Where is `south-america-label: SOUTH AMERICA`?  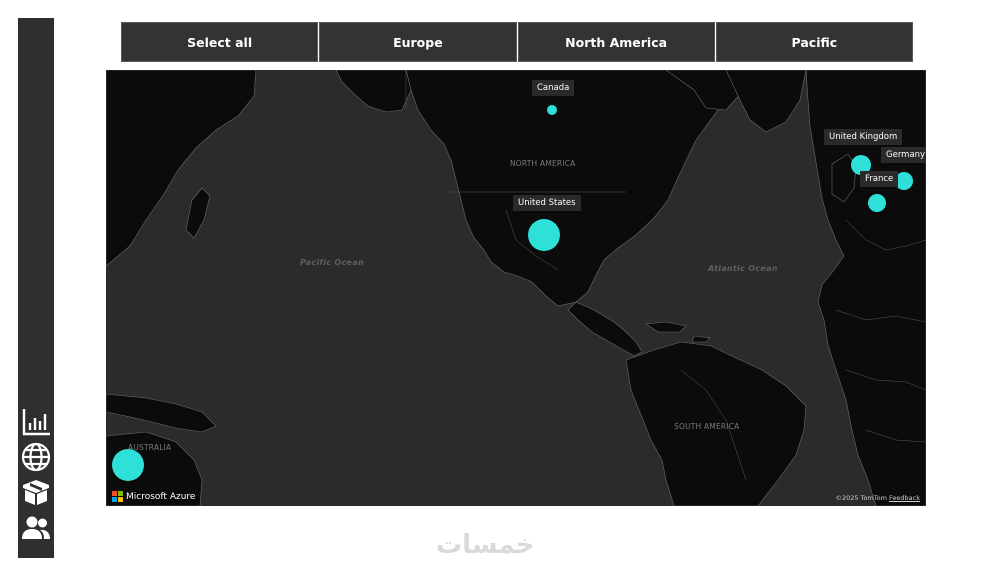 south-america-label: SOUTH AMERICA is located at coordinates (707, 426).